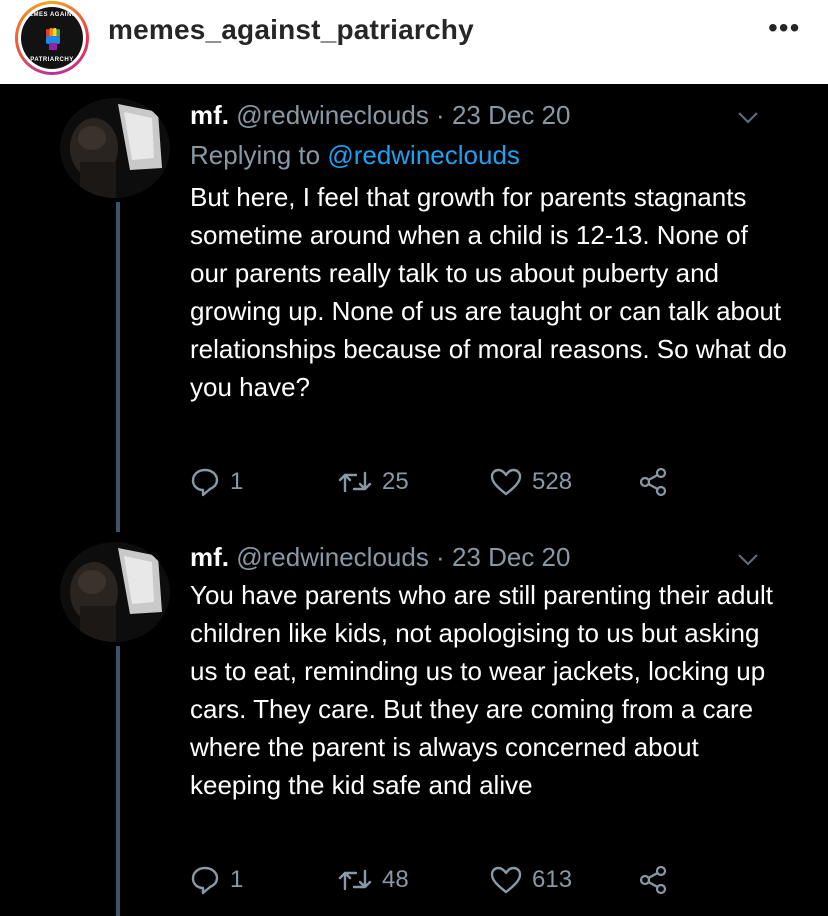 This screenshot has width=828, height=916. What do you see at coordinates (373, 880) in the screenshot?
I see `retweet-button: 48` at bounding box center [373, 880].